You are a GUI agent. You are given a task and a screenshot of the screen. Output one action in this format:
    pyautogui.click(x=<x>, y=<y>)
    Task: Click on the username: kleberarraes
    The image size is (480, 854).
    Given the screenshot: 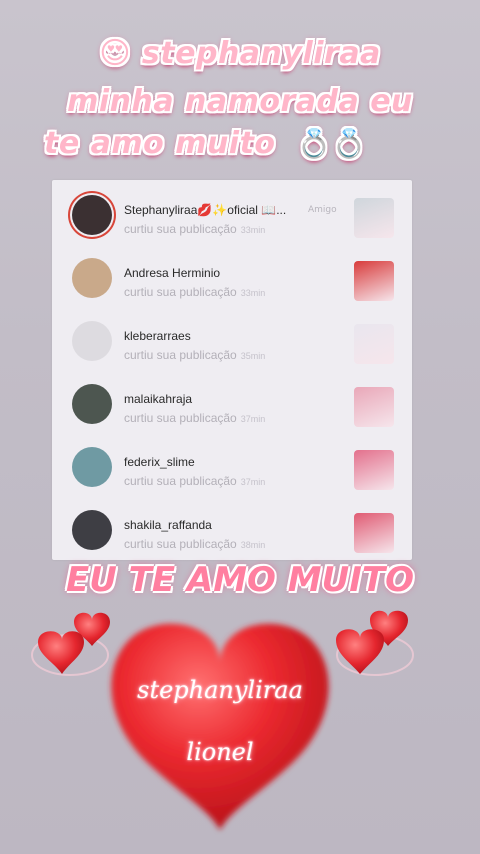 What is the action you would take?
    pyautogui.click(x=157, y=336)
    